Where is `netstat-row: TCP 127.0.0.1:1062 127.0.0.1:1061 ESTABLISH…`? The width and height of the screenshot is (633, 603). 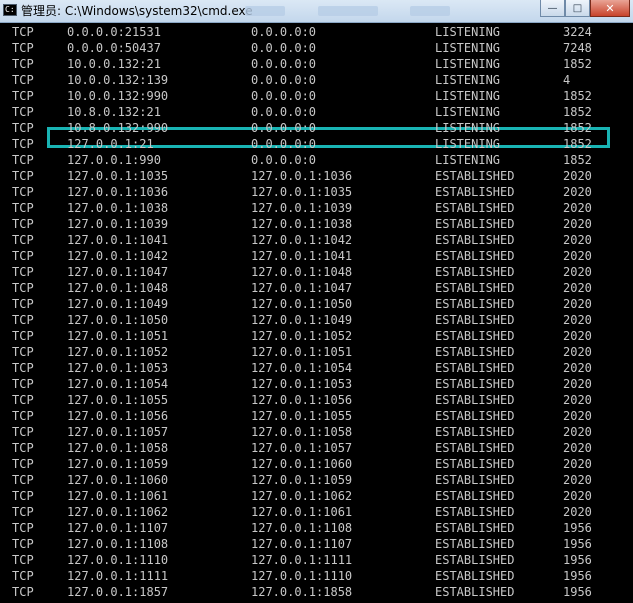 netstat-row: TCP 127.0.0.1:1062 127.0.0.1:1061 ESTABLISH… is located at coordinates (316, 512).